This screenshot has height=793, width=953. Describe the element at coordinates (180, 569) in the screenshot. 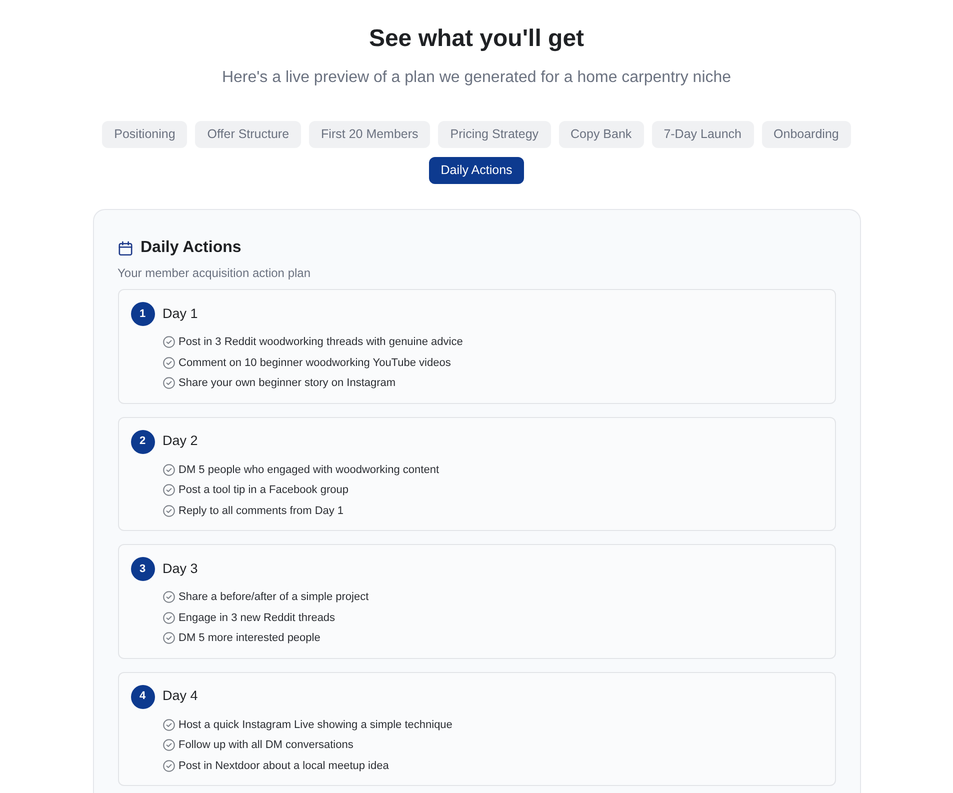

I see `day-title: Day 3` at that location.